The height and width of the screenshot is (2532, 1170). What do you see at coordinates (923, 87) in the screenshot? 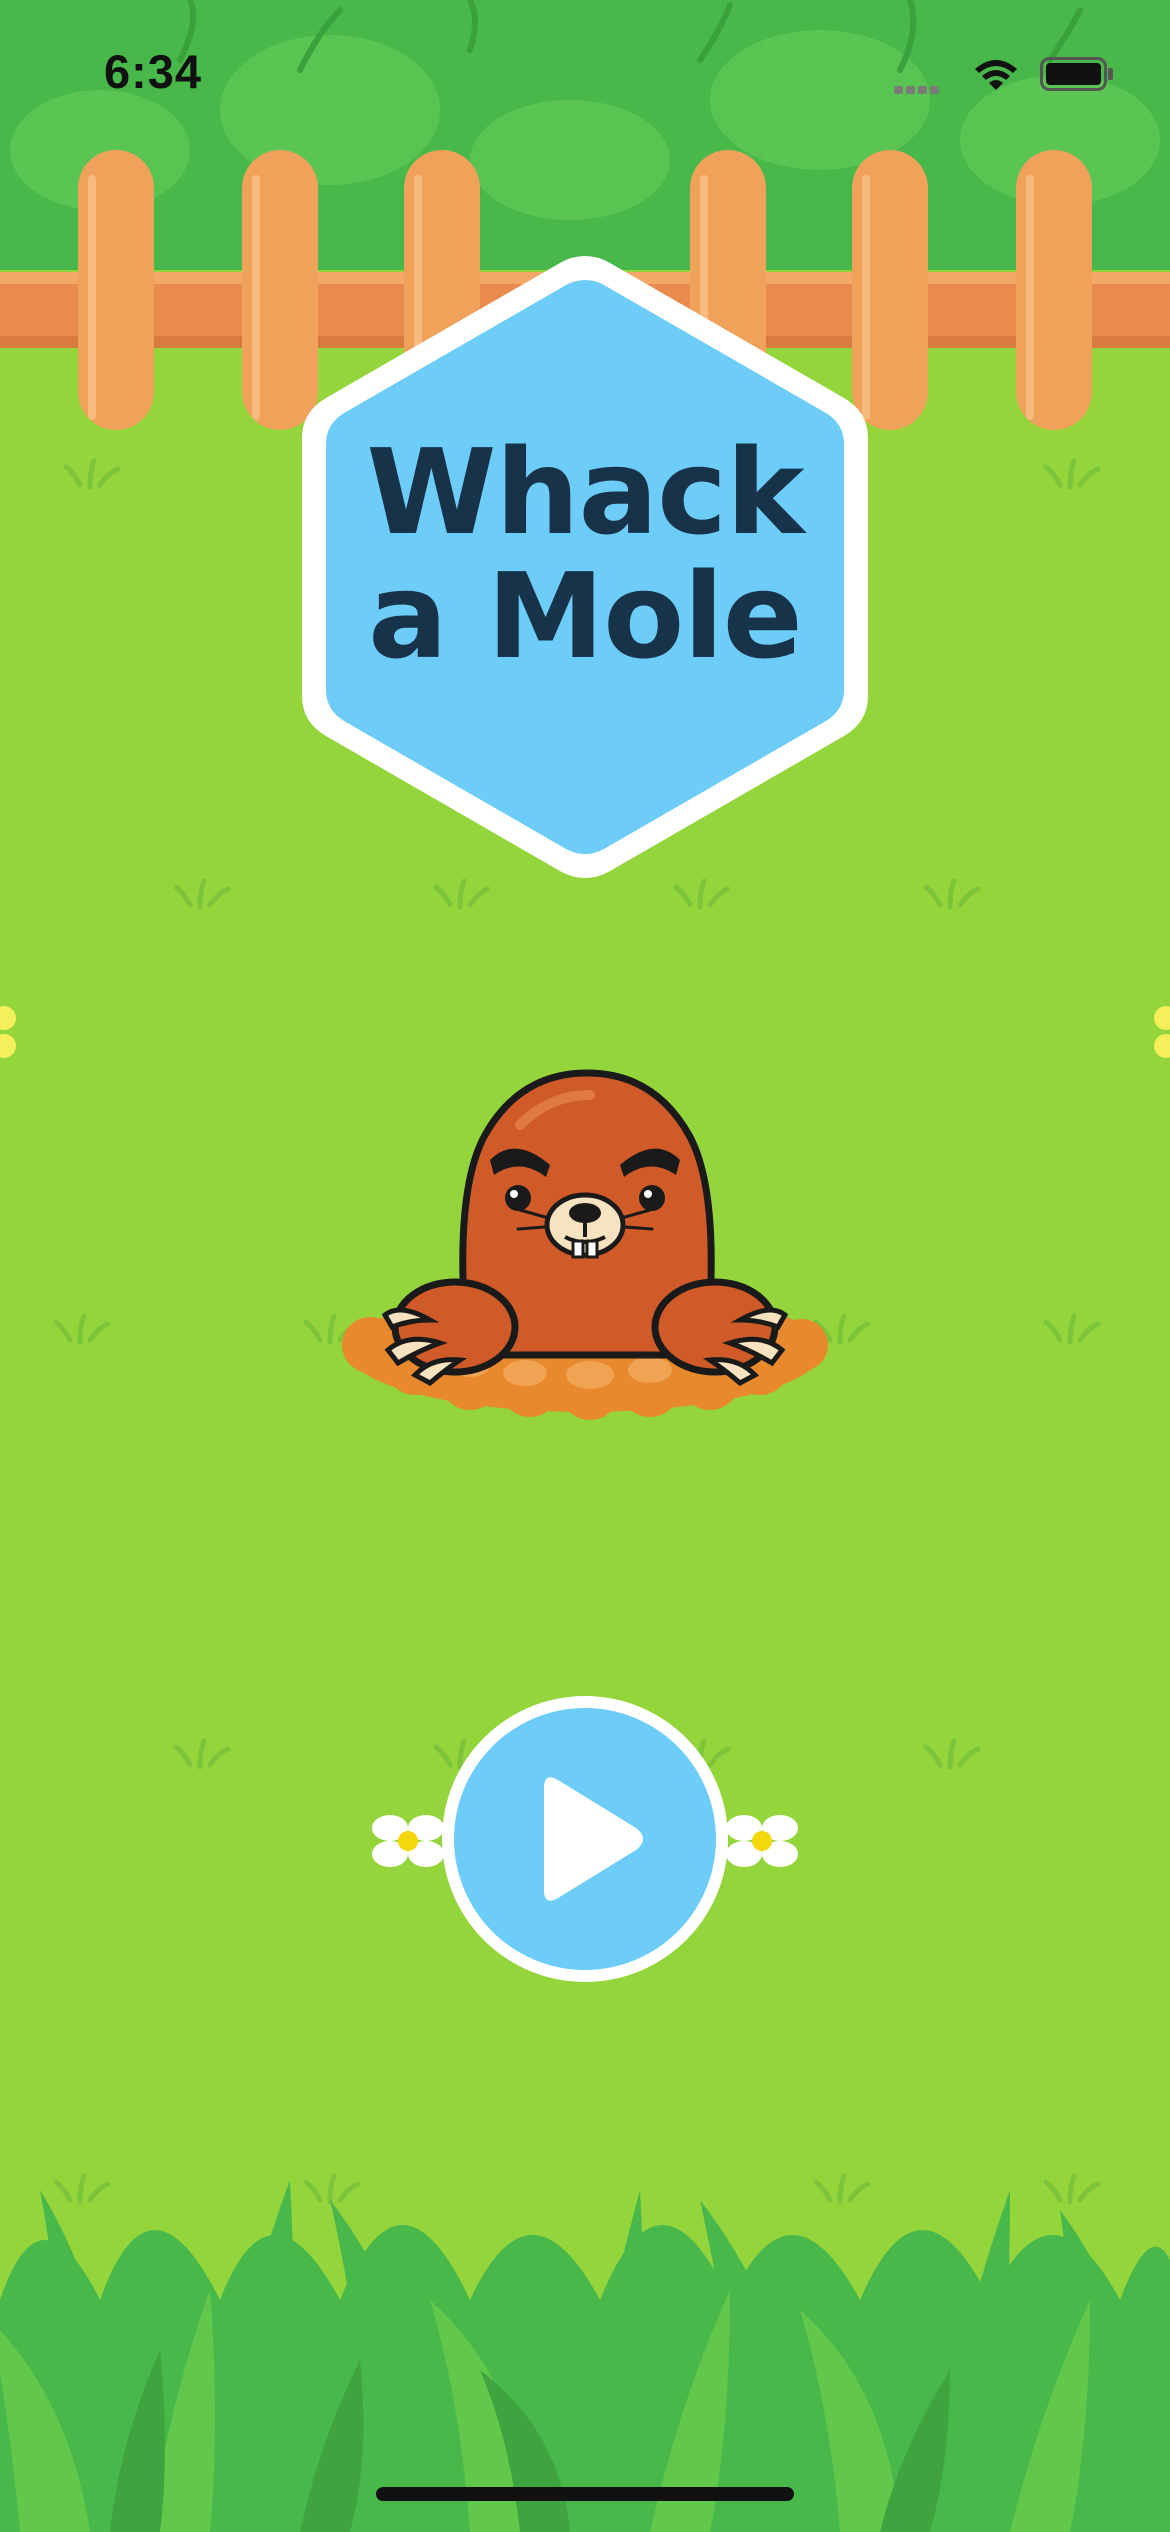
I see `cellular-signal-icon` at bounding box center [923, 87].